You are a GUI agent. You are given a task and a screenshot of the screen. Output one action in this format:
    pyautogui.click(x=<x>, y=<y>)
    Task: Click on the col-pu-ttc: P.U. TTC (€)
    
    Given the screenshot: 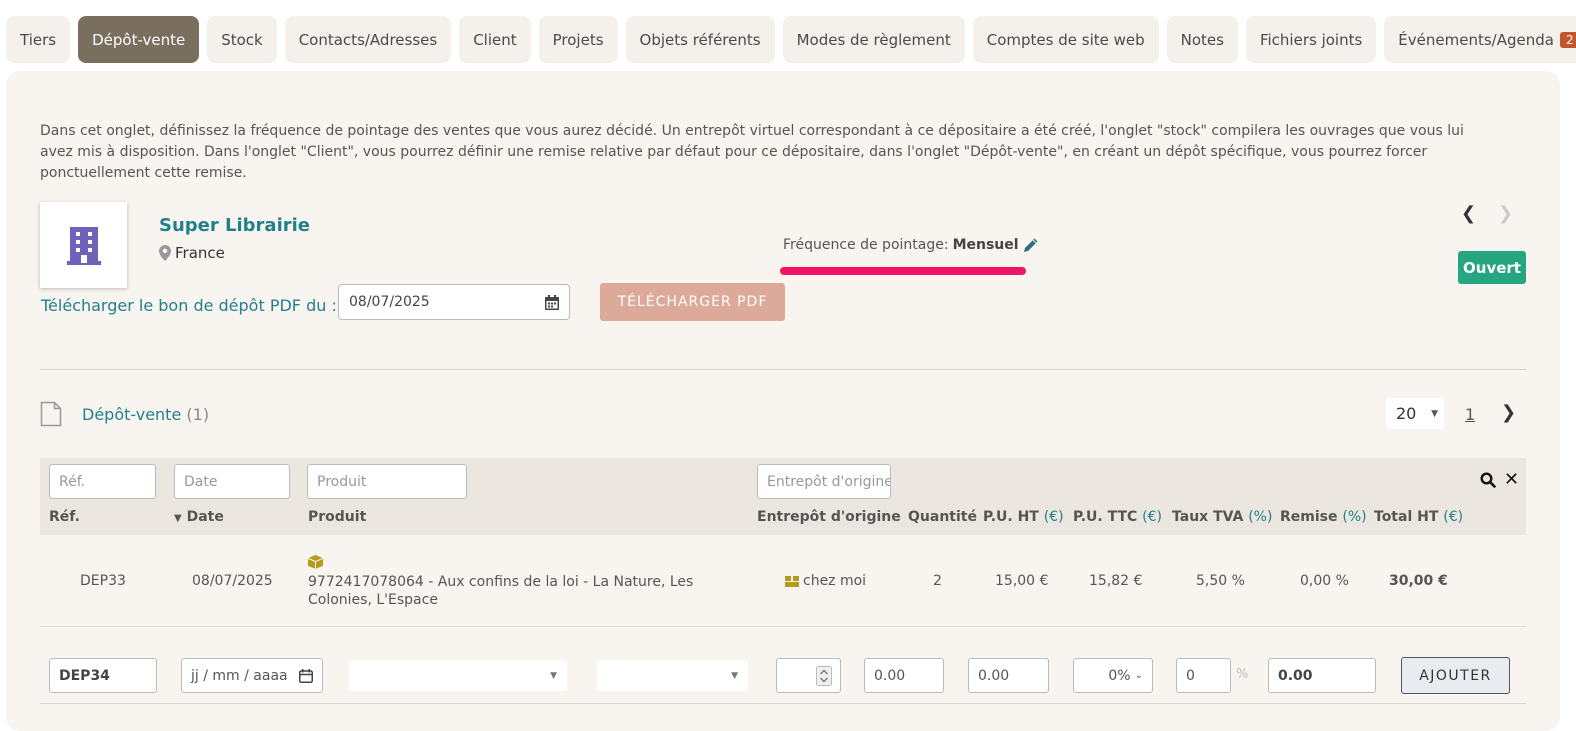 What is the action you would take?
    pyautogui.click(x=1117, y=517)
    